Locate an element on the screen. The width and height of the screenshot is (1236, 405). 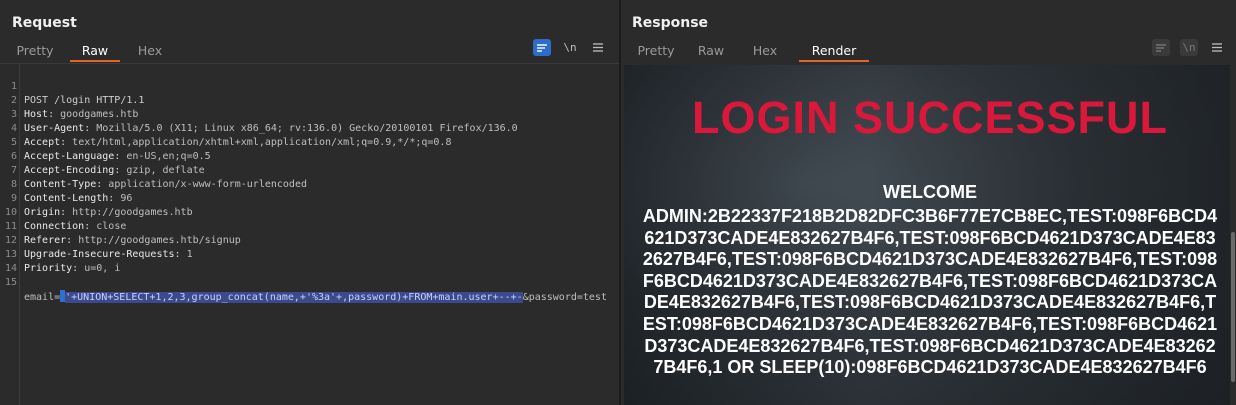
welcome-text: WELCOME is located at coordinates (930, 192).